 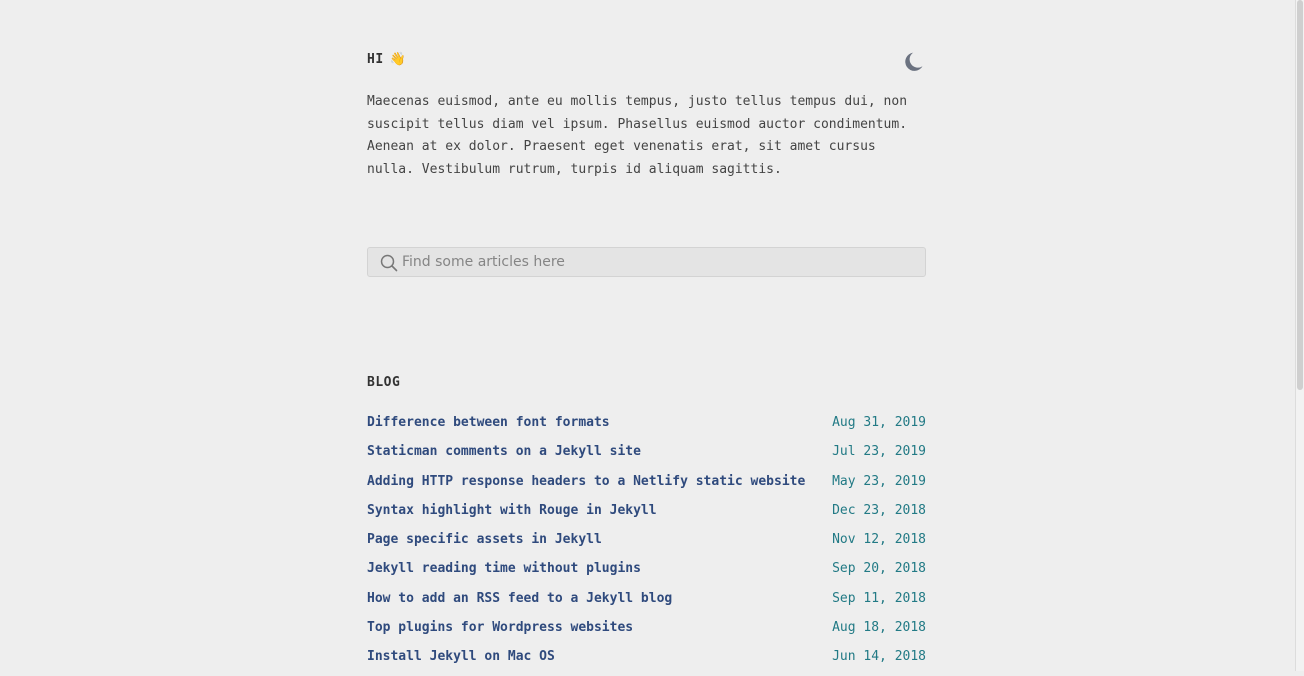 I want to click on post-date: Aug 18, 2018, so click(x=879, y=628).